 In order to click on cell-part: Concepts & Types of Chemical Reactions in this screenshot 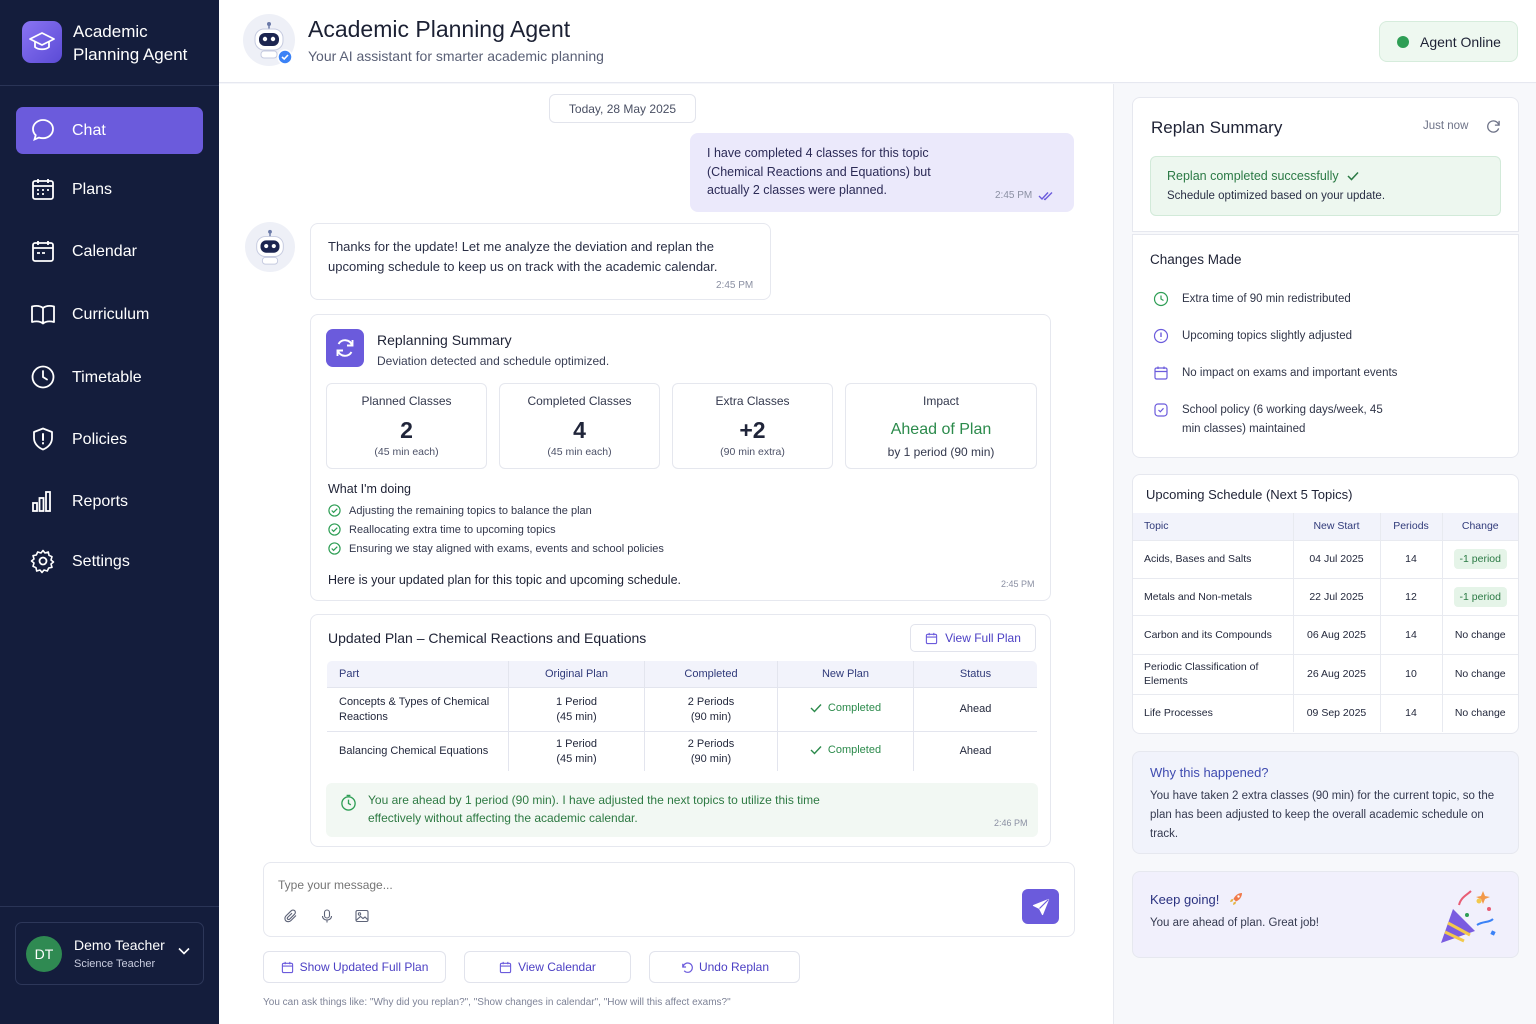, I will do `click(418, 709)`.